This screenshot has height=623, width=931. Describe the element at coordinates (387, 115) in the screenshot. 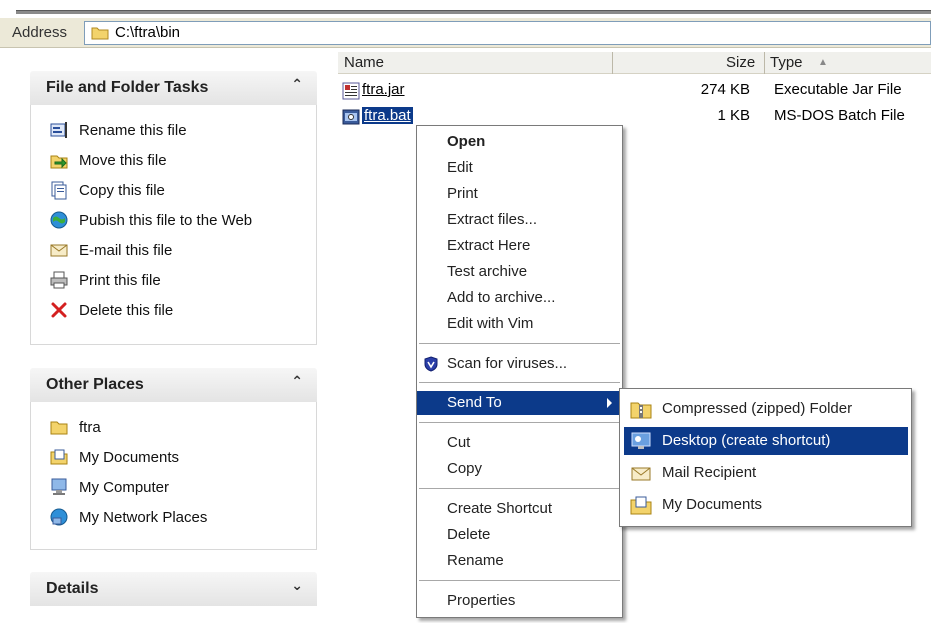

I see `file-name: ftra.bat` at that location.